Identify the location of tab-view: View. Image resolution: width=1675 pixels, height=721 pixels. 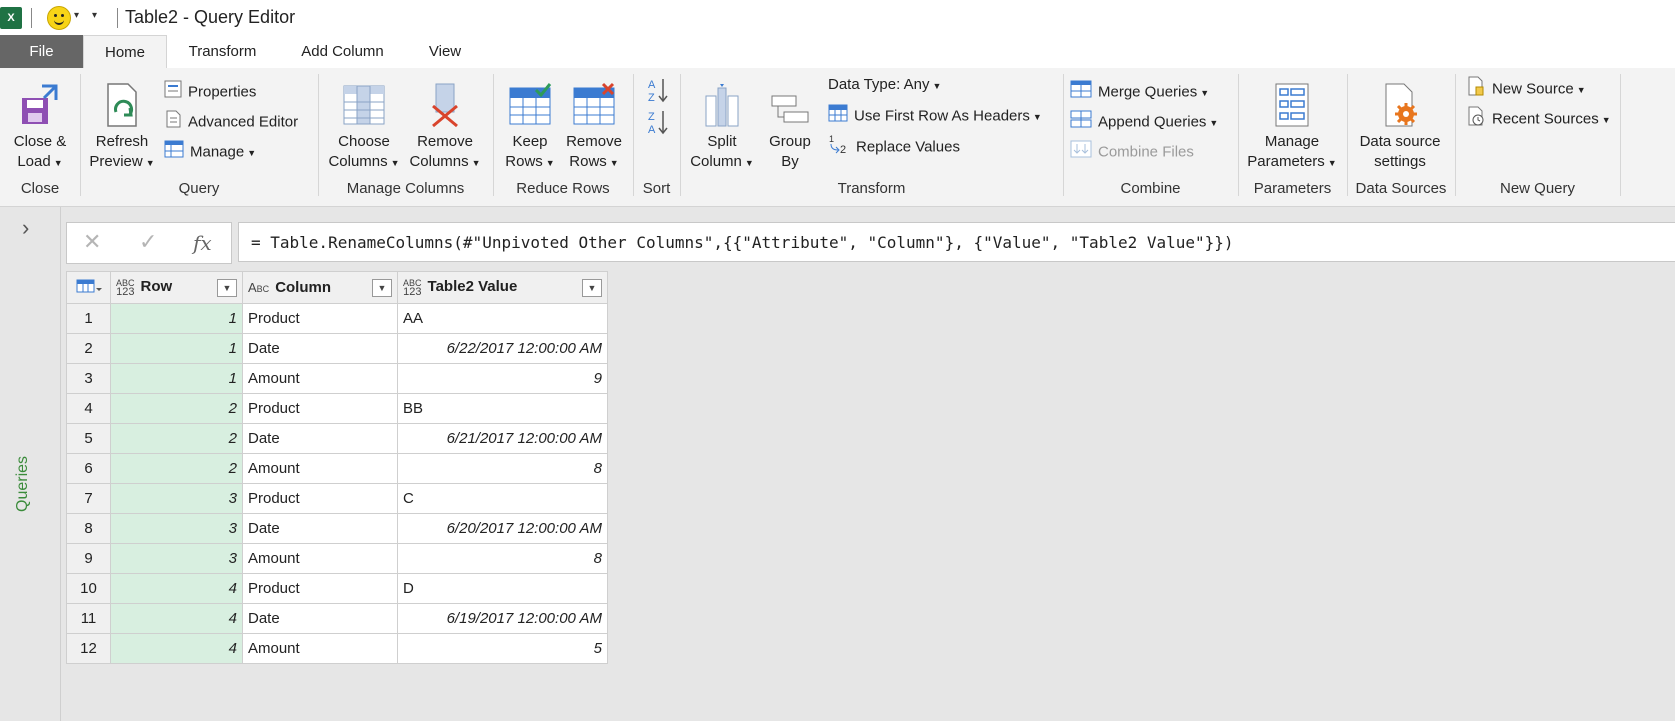
(445, 51).